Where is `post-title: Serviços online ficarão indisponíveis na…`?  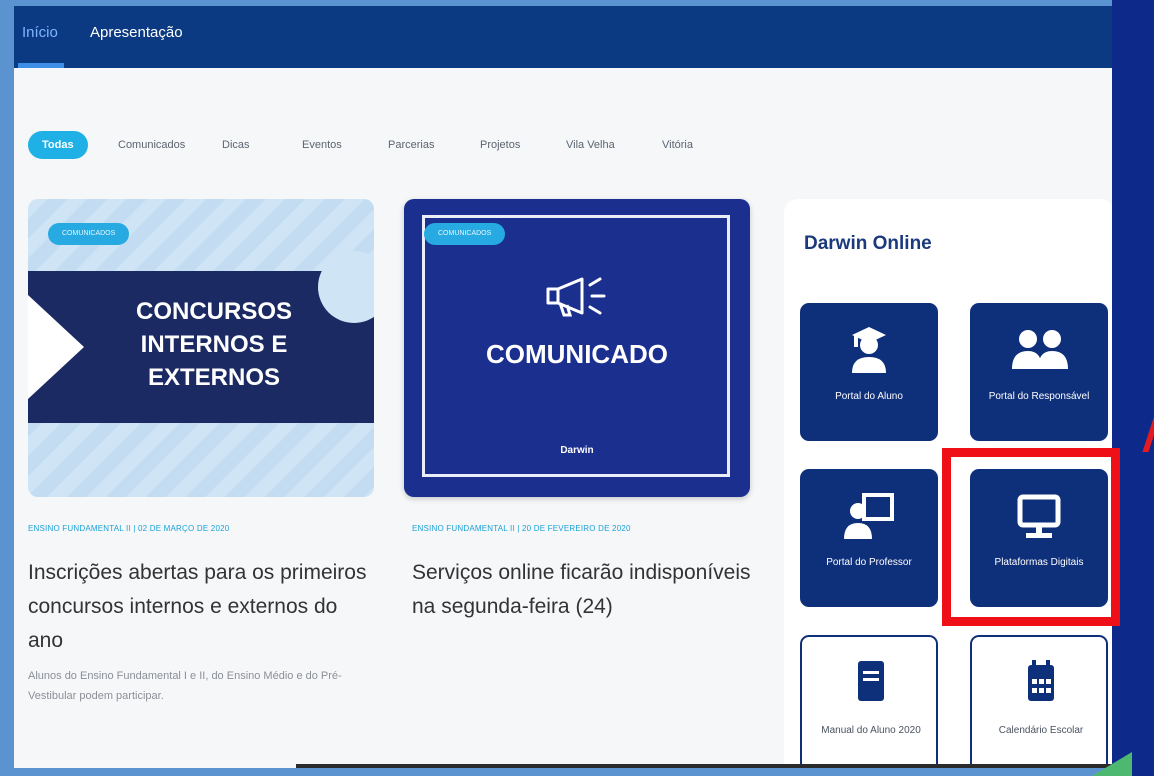
post-title: Serviços online ficarão indisponíveis na… is located at coordinates (582, 590).